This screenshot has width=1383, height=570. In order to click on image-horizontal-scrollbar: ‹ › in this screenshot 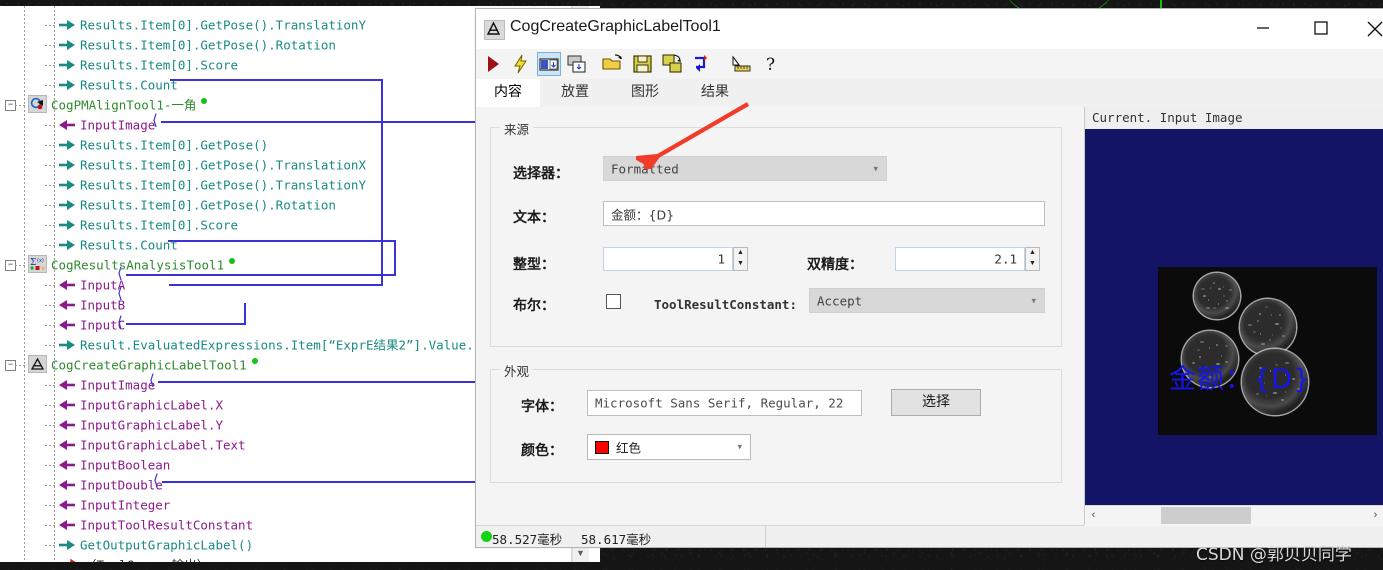, I will do `click(1234, 515)`.